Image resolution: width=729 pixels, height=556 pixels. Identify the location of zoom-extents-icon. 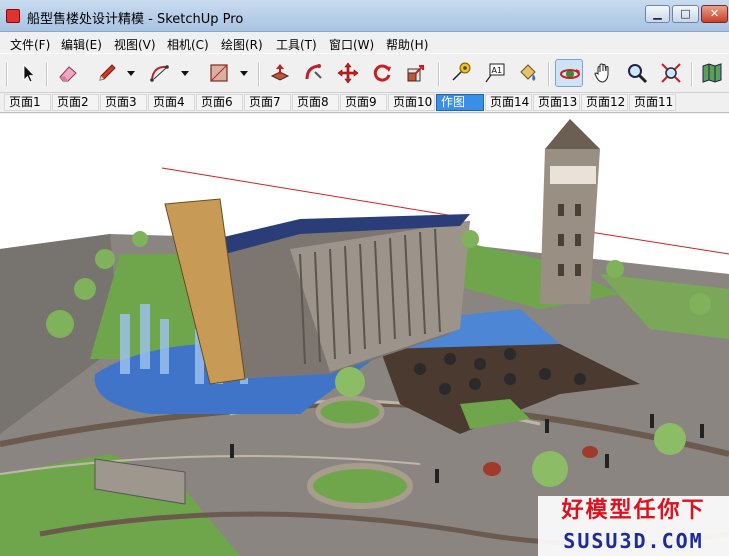
(671, 73).